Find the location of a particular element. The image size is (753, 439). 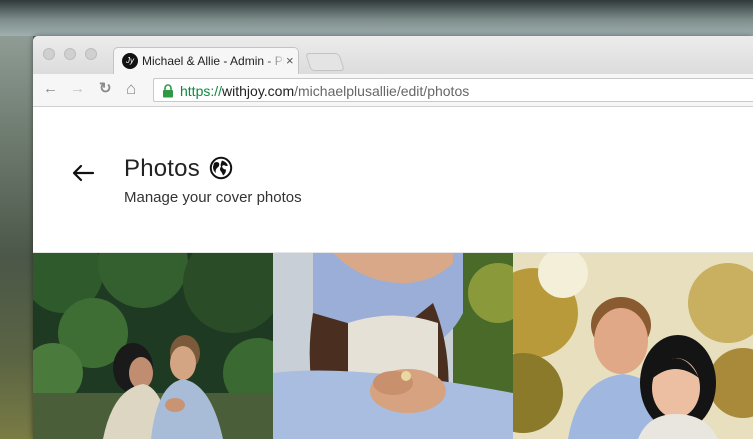

close-window-button is located at coordinates (49, 54).